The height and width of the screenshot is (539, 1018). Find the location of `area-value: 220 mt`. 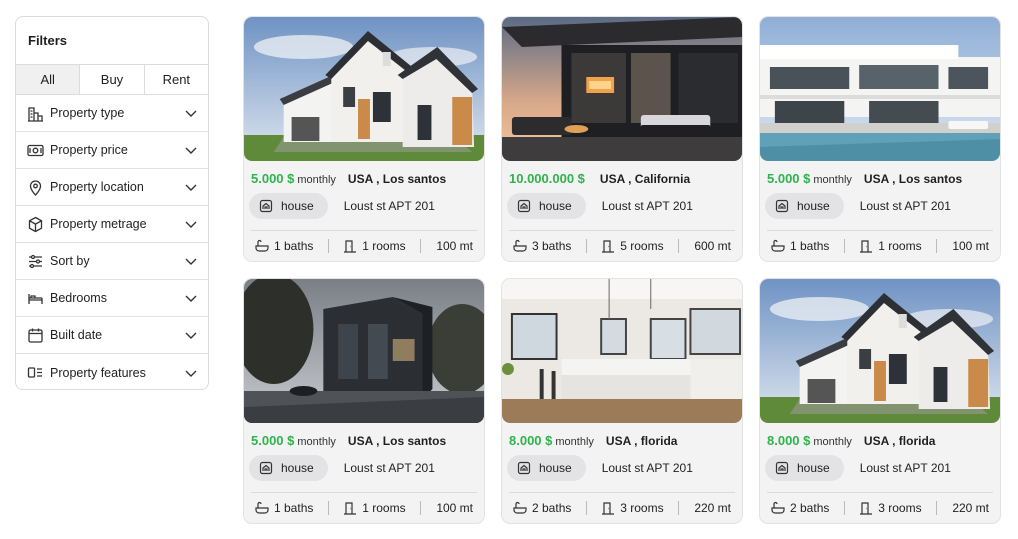

area-value: 220 mt is located at coordinates (712, 508).